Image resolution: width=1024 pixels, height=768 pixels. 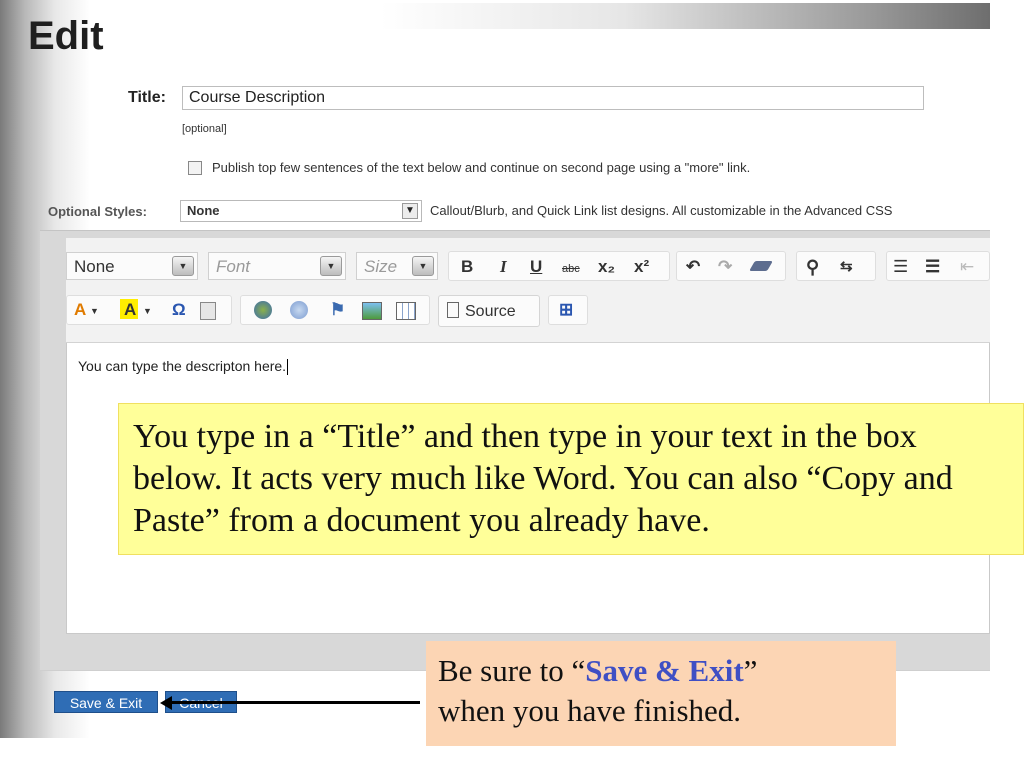 I want to click on header-gradient-bar, so click(x=685, y=16).